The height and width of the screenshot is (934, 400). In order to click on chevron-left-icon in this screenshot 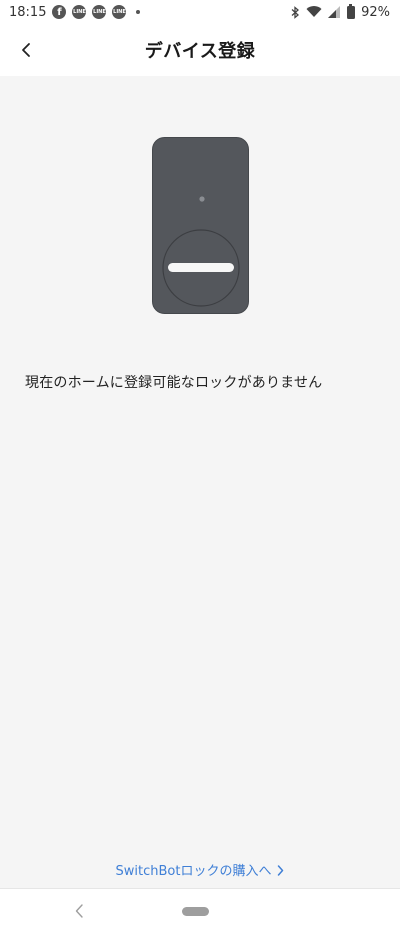, I will do `click(26, 50)`.